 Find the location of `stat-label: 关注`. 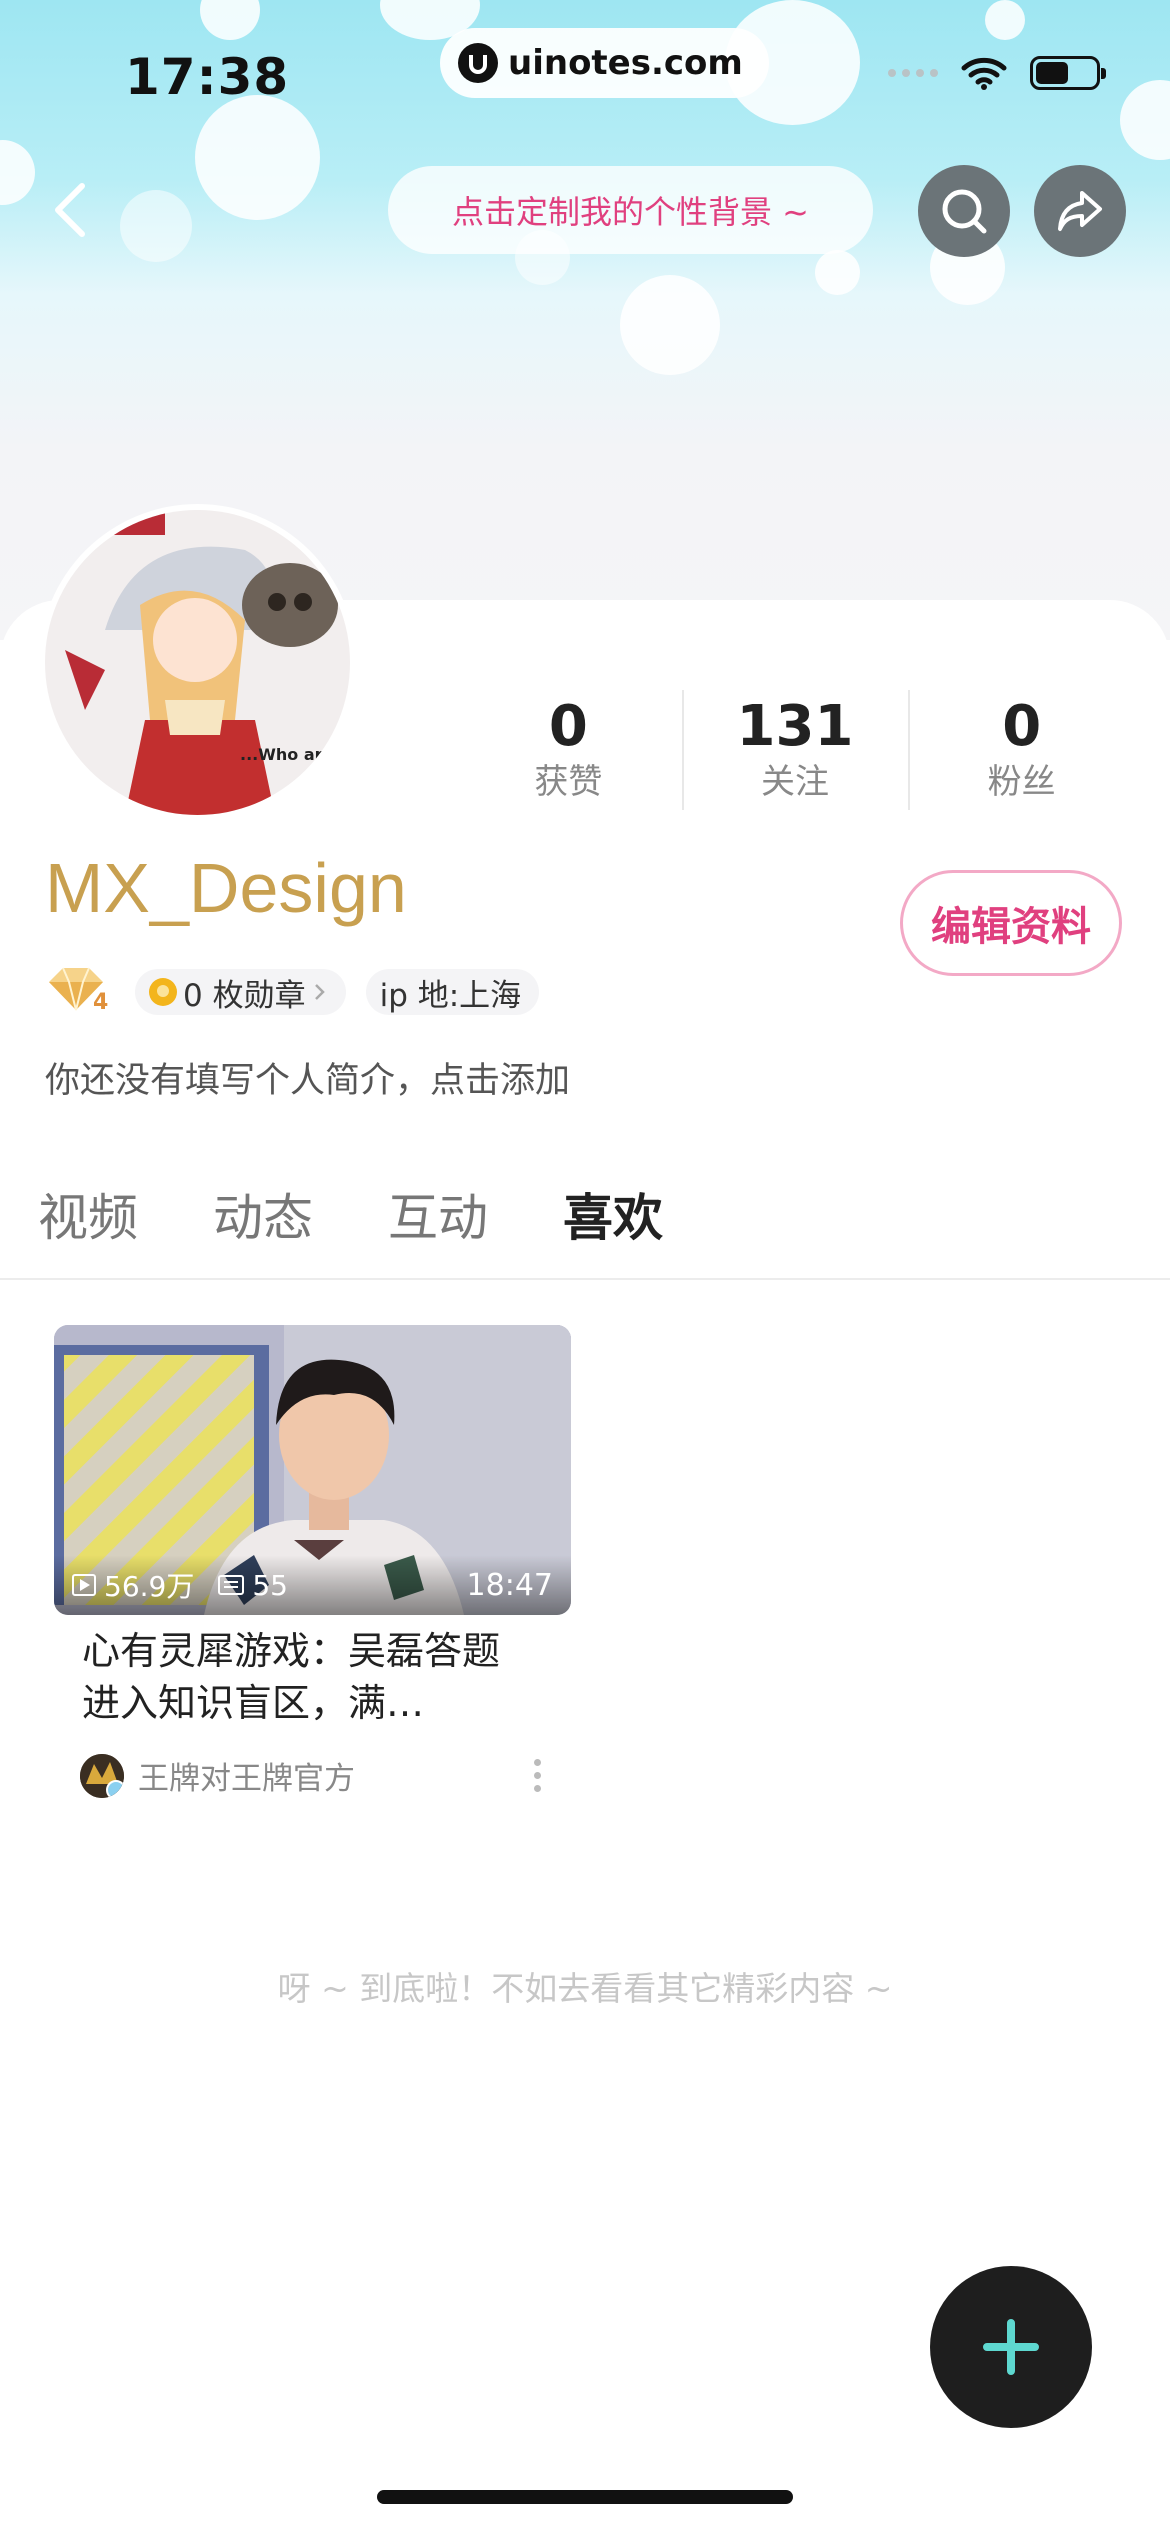

stat-label: 关注 is located at coordinates (795, 782).